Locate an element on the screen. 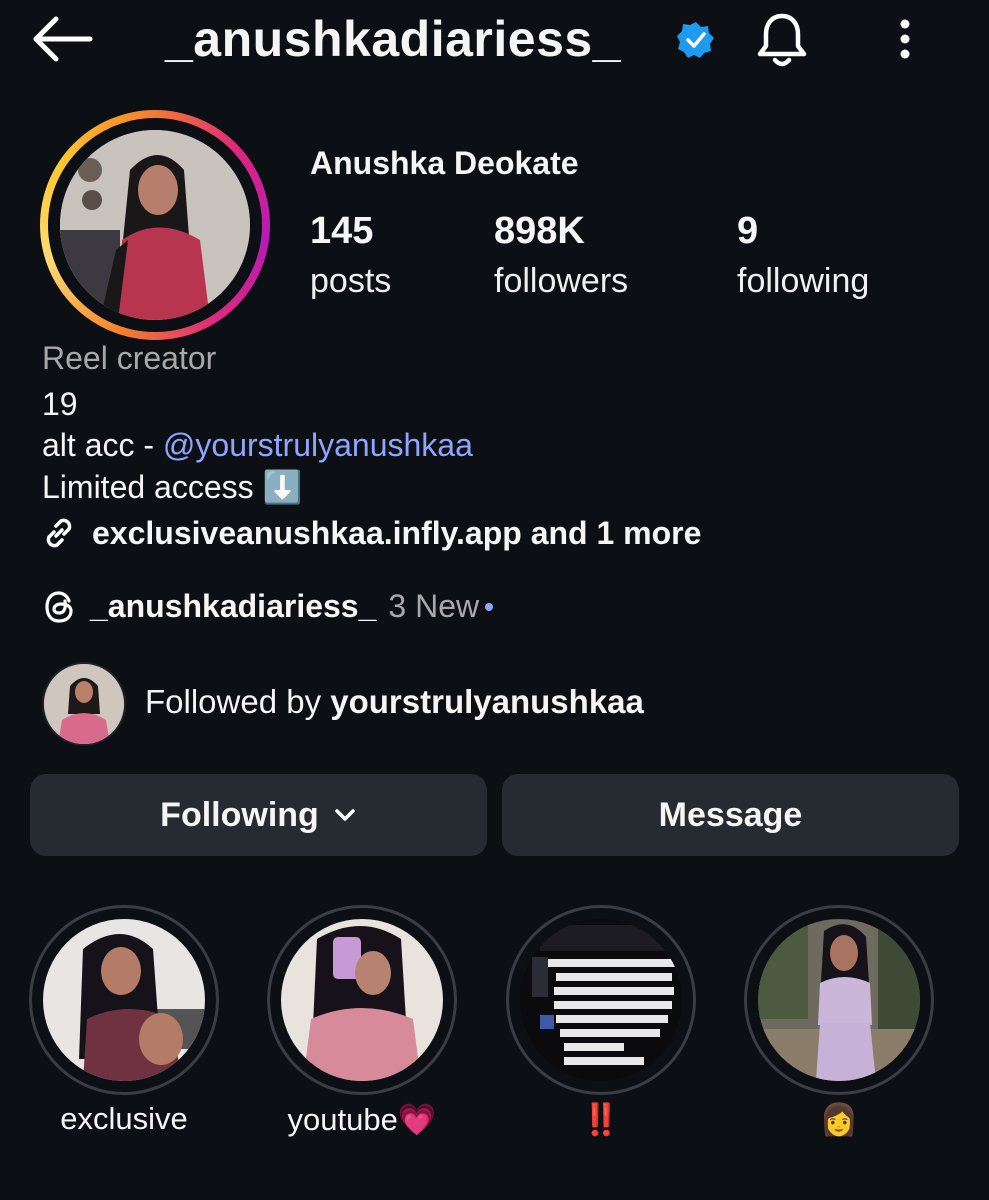 This screenshot has width=989, height=1200. profile-category: Reel creator is located at coordinates (129, 358).